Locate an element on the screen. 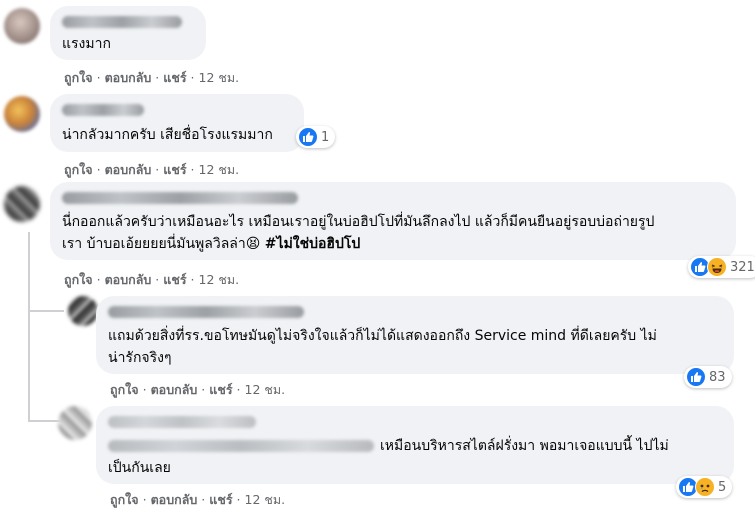 This screenshot has height=510, width=755. sad-icon is located at coordinates (705, 487).